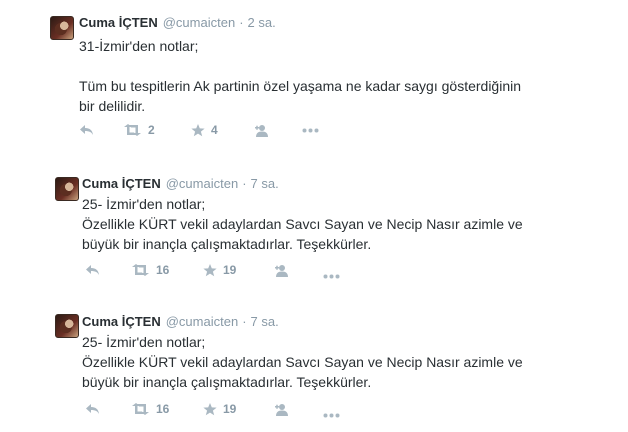  I want to click on tweet-actions: 2 4, so click(209, 130).